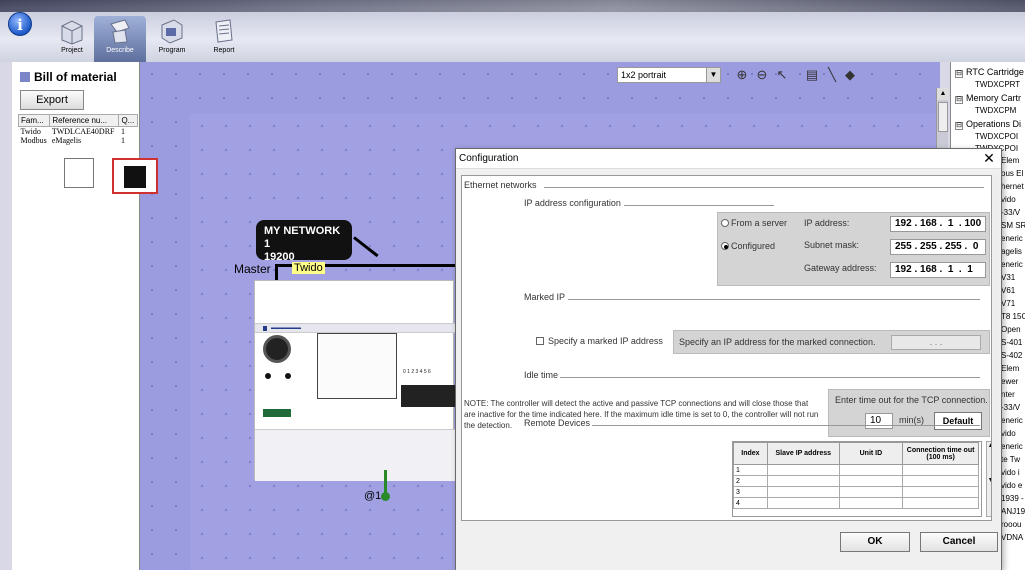 This screenshot has width=1025, height=570. Describe the element at coordinates (1011, 355) in the screenshot. I see `tree-item: S-402` at that location.